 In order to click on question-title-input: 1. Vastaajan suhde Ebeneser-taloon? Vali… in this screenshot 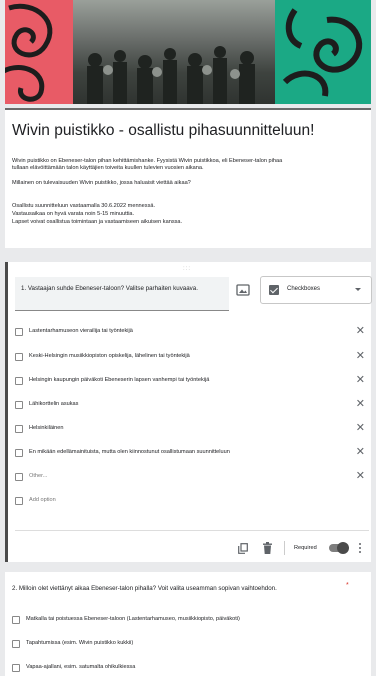, I will do `click(122, 294)`.